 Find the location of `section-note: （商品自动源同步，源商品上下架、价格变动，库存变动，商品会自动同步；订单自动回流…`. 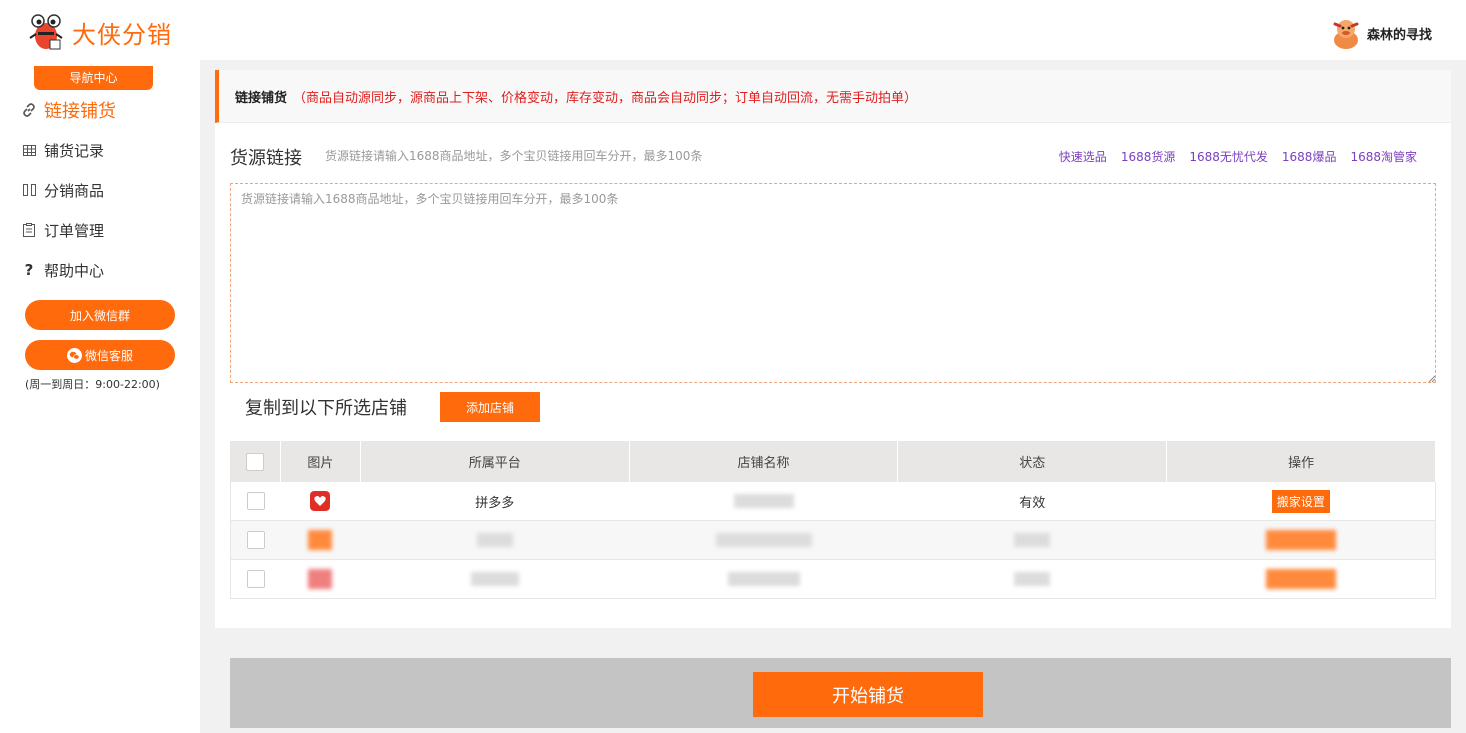

section-note: （商品自动源同步，源商品上下架、价格变动，库存变动，商品会自动同步；订单自动回流… is located at coordinates (605, 98).